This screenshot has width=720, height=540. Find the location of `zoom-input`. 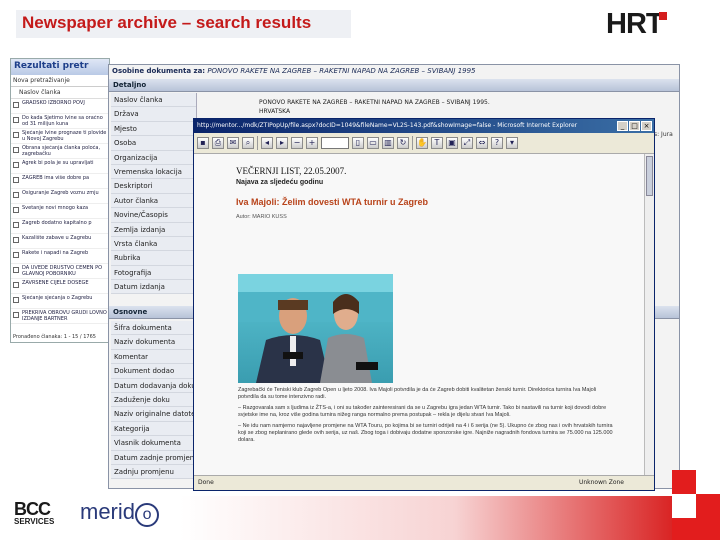

zoom-input is located at coordinates (335, 143).